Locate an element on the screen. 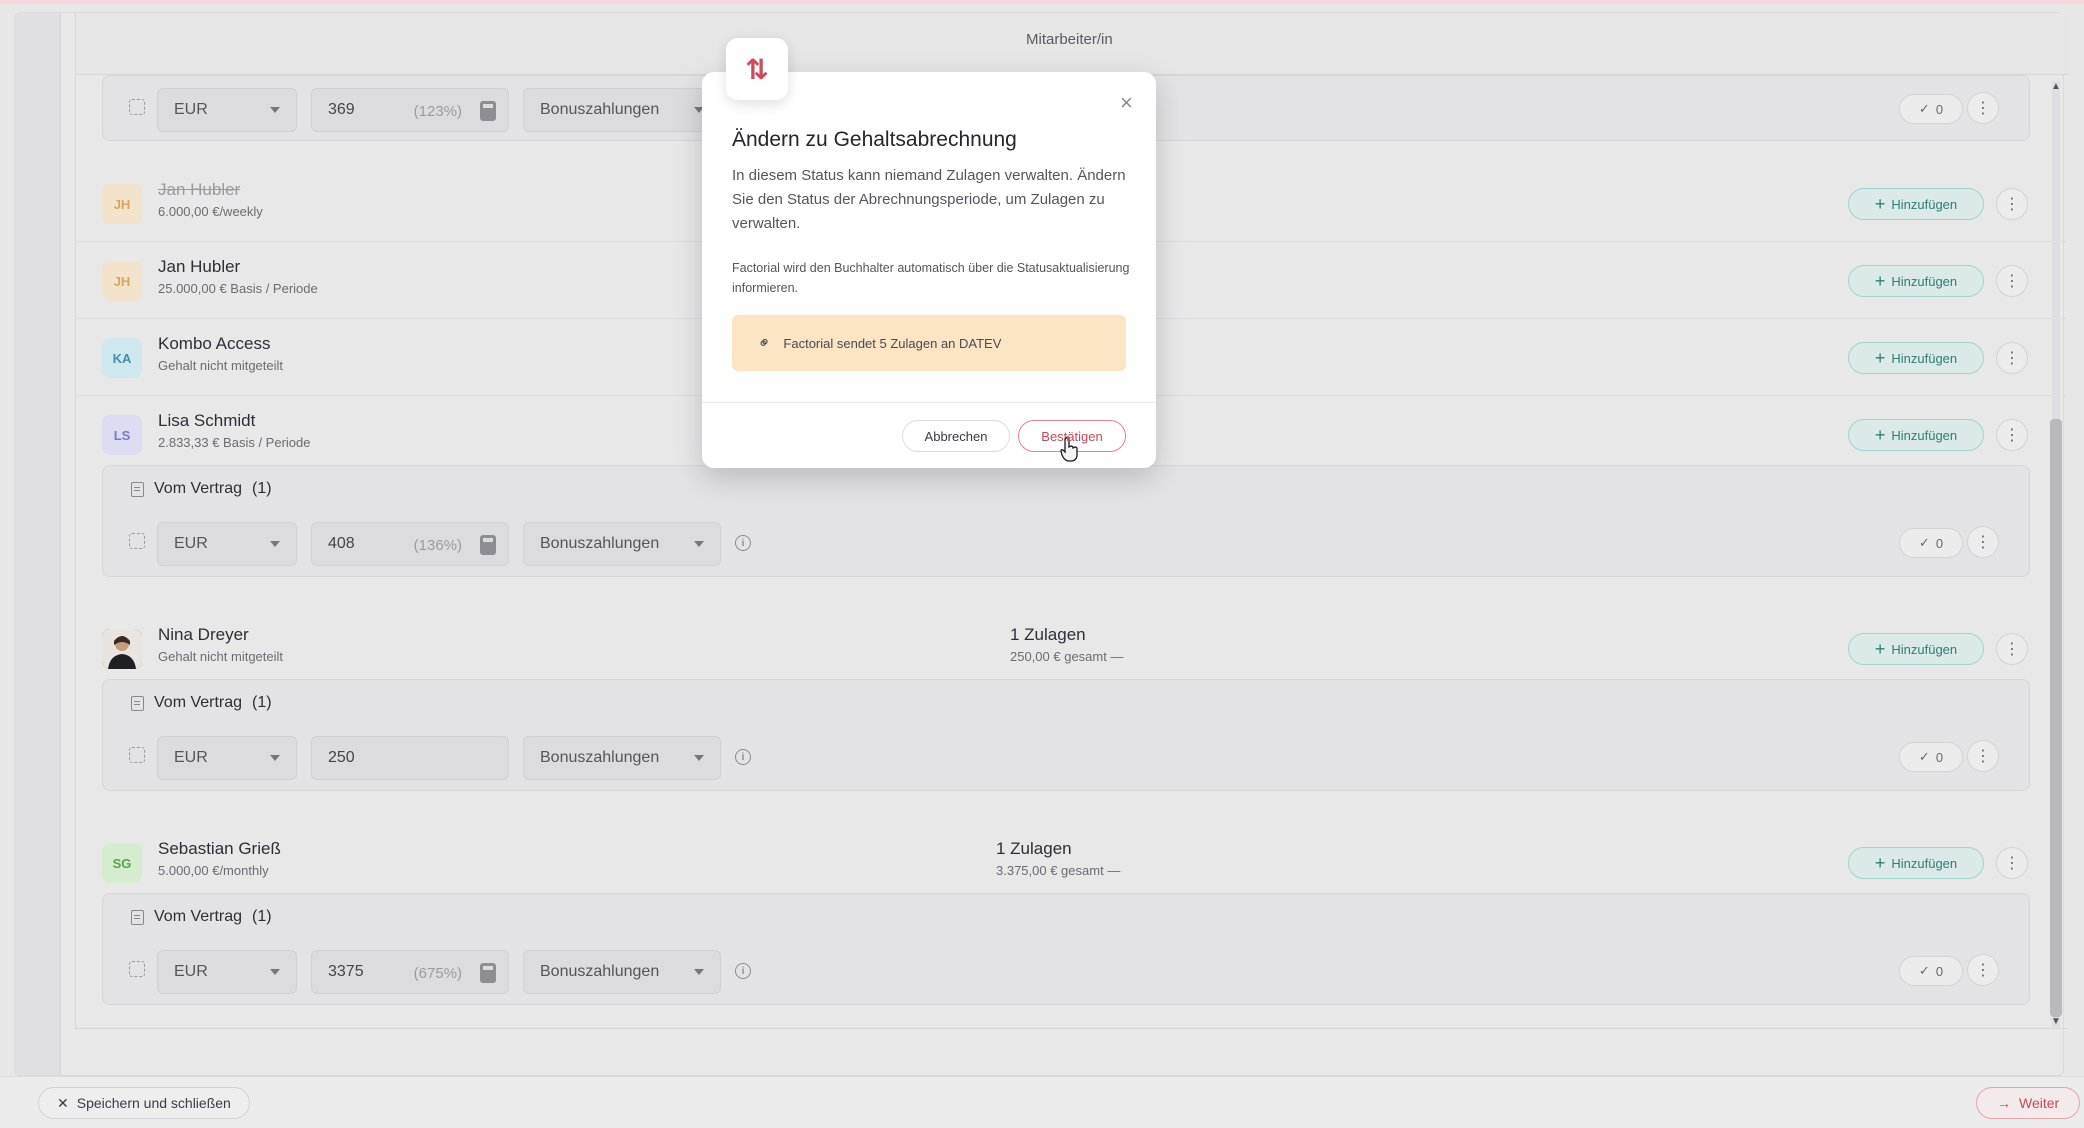 The image size is (2084, 1128). modal-title: Ändern zu Gehaltsabrechnung is located at coordinates (874, 139).